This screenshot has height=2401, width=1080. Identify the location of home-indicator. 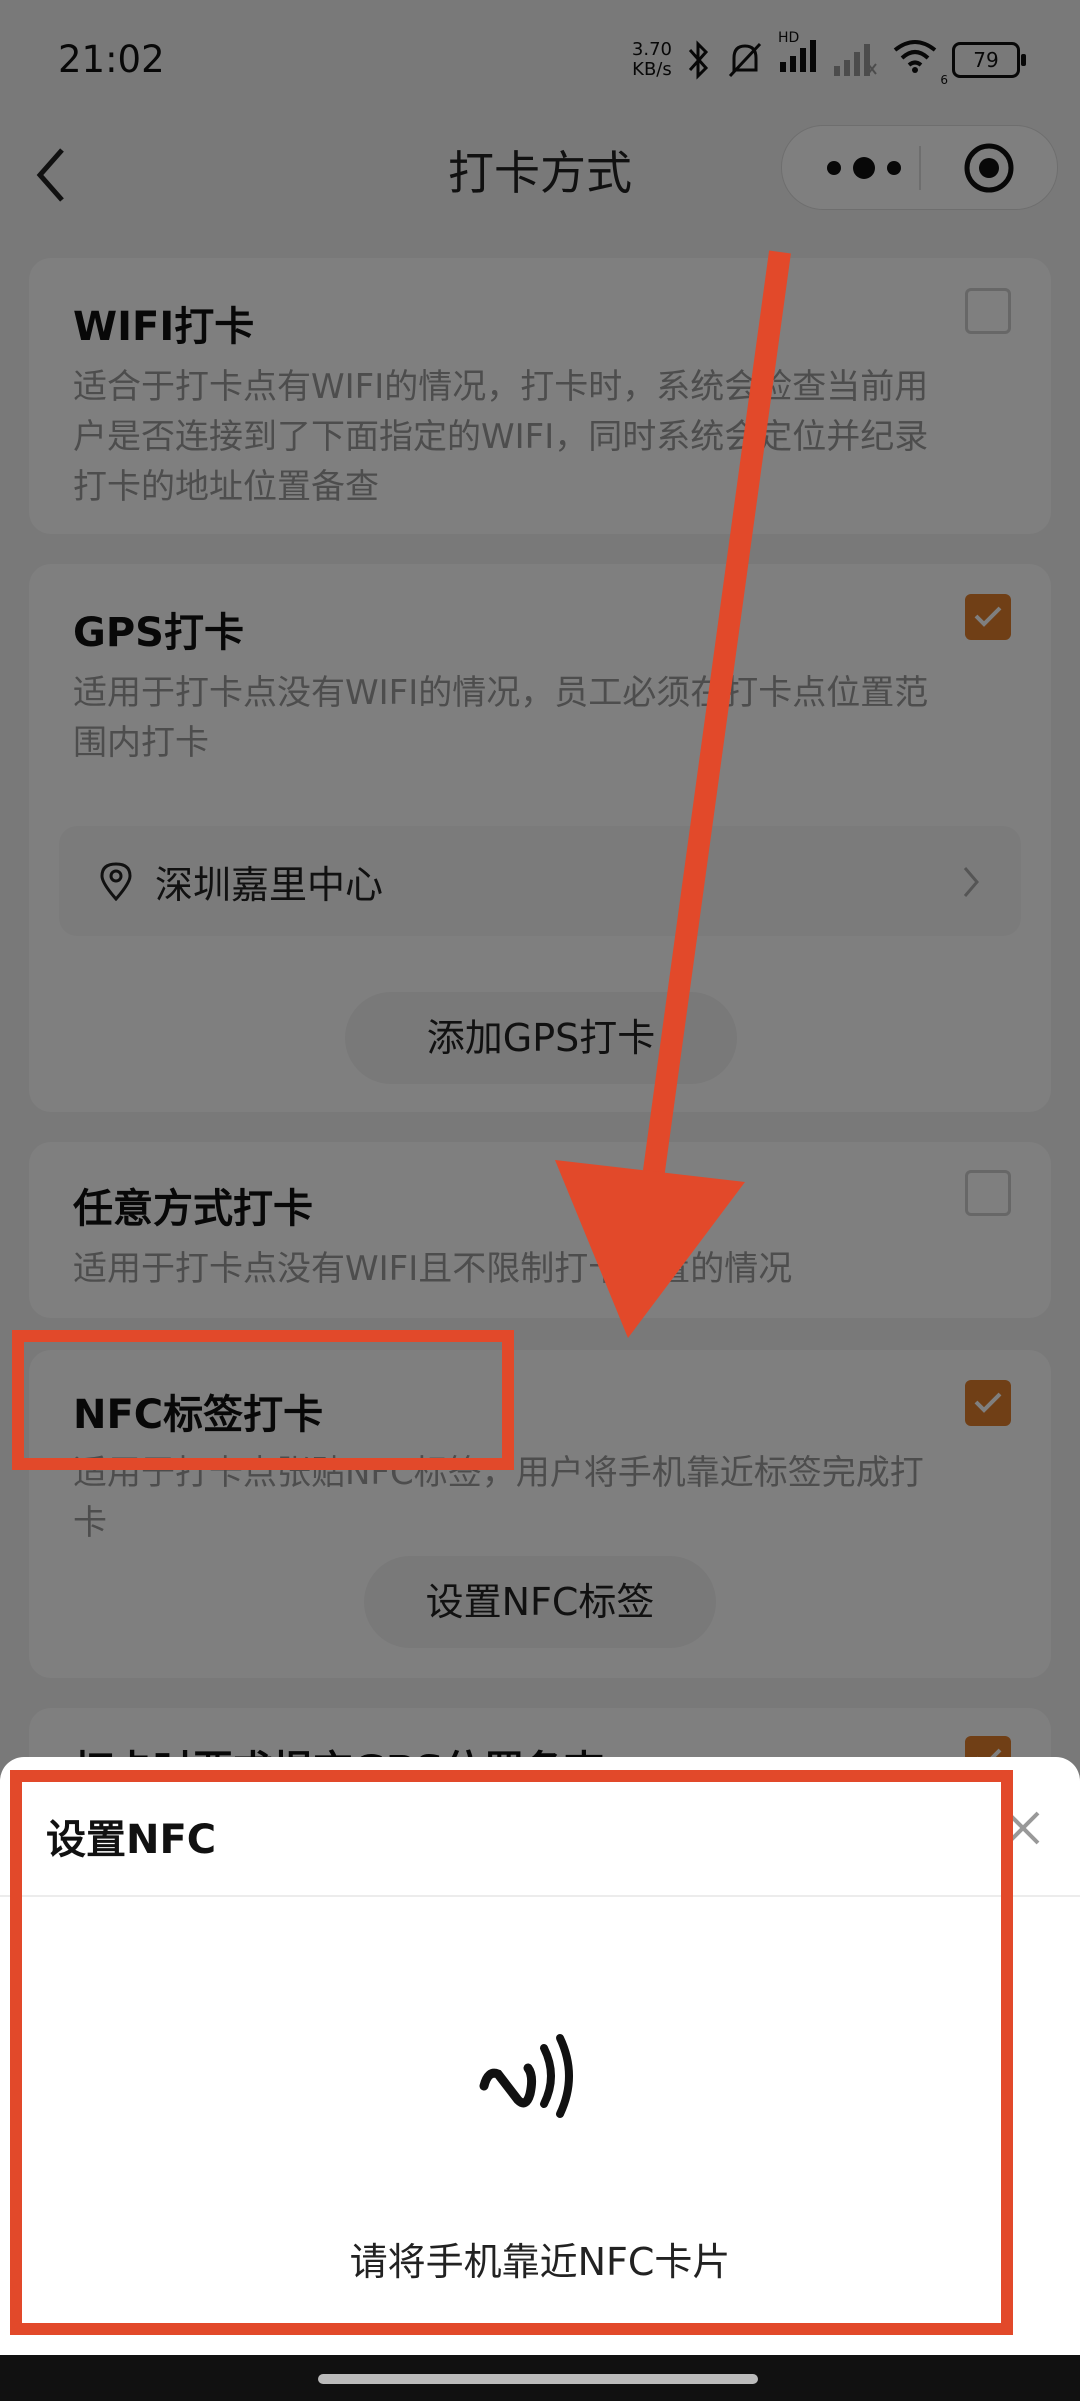
(538, 2379).